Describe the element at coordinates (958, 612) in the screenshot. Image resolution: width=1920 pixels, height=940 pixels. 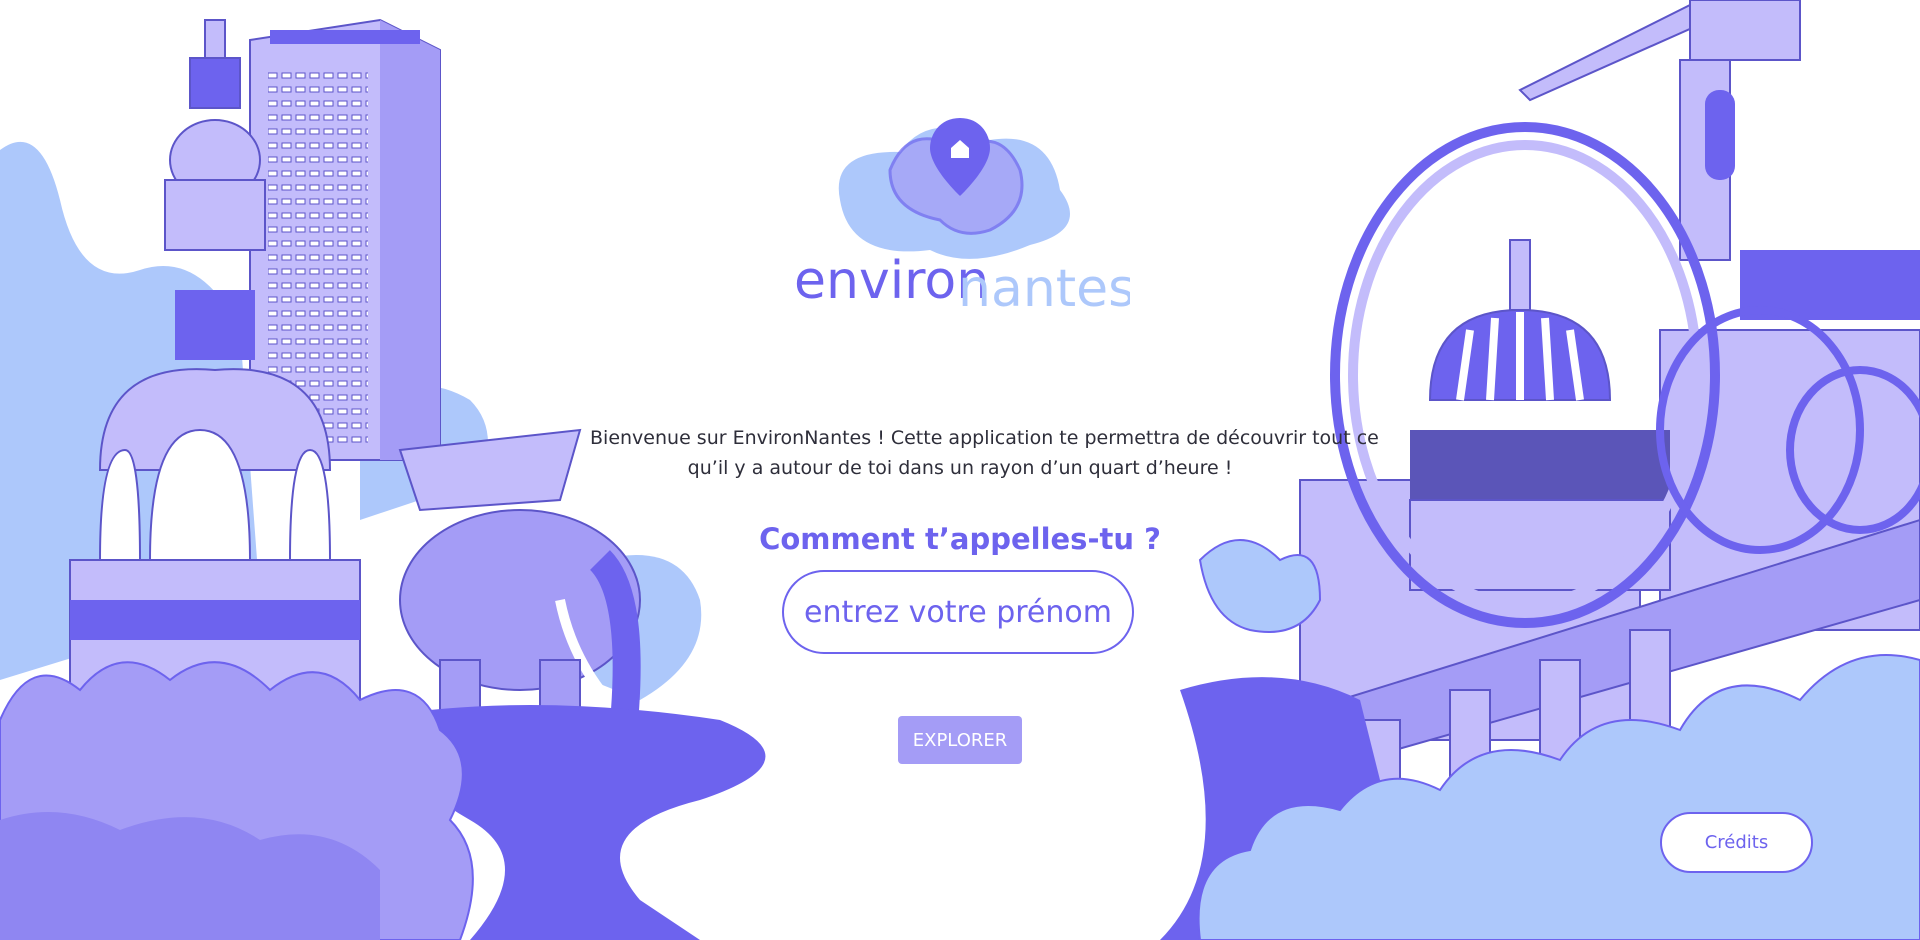
I see `name-input` at that location.